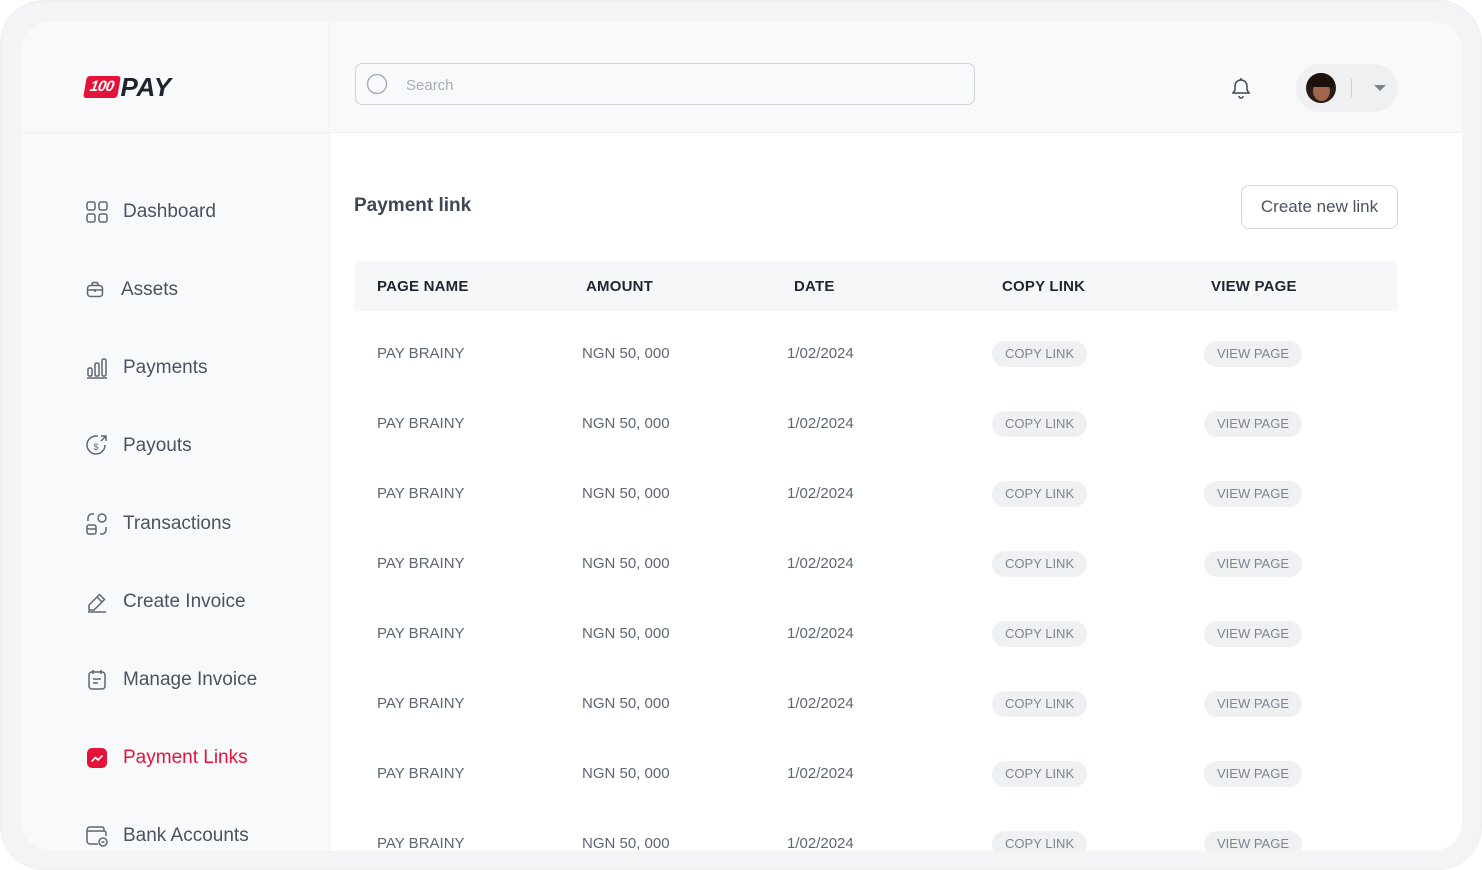  What do you see at coordinates (186, 835) in the screenshot?
I see `sidebar-item-label: Bank Accounts` at bounding box center [186, 835].